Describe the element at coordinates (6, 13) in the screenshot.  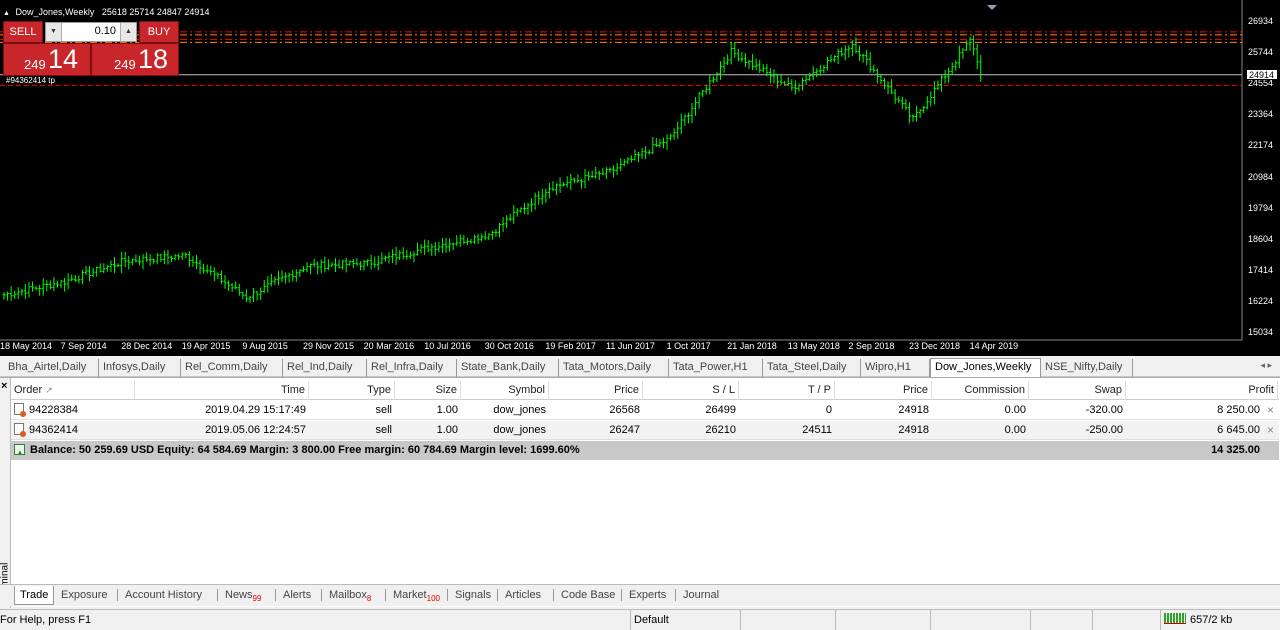
I see `collapse-triangle-icon: ▲` at that location.